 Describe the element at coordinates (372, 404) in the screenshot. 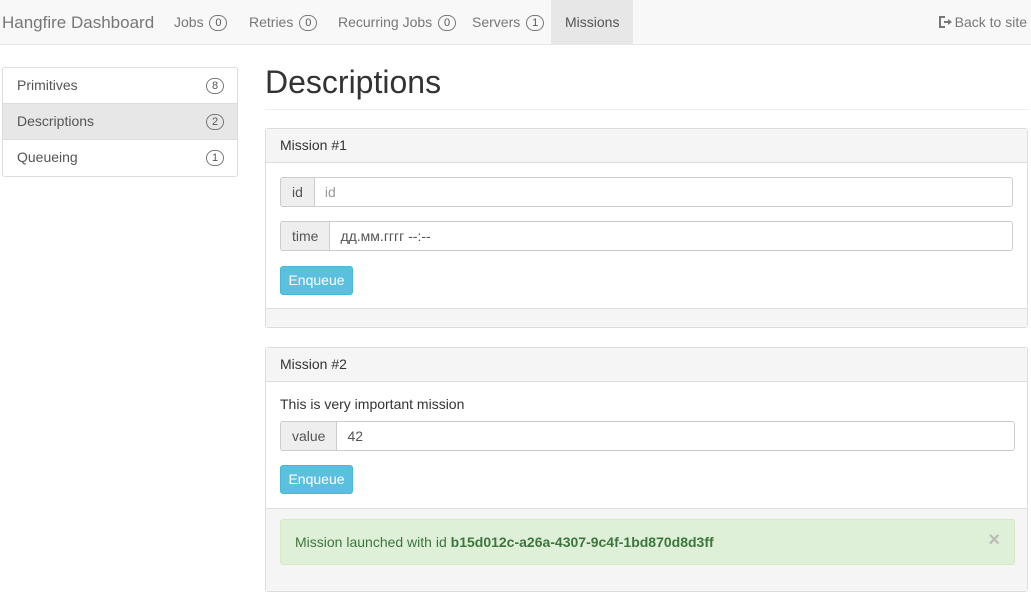

I see `mission-2-description: This is very important mission` at that location.